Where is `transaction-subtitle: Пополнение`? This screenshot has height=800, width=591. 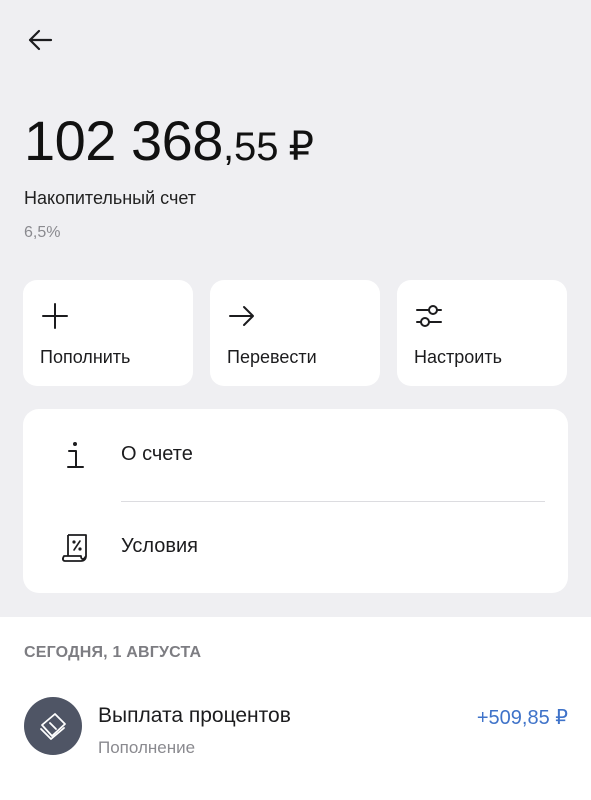 transaction-subtitle: Пополнение is located at coordinates (147, 747).